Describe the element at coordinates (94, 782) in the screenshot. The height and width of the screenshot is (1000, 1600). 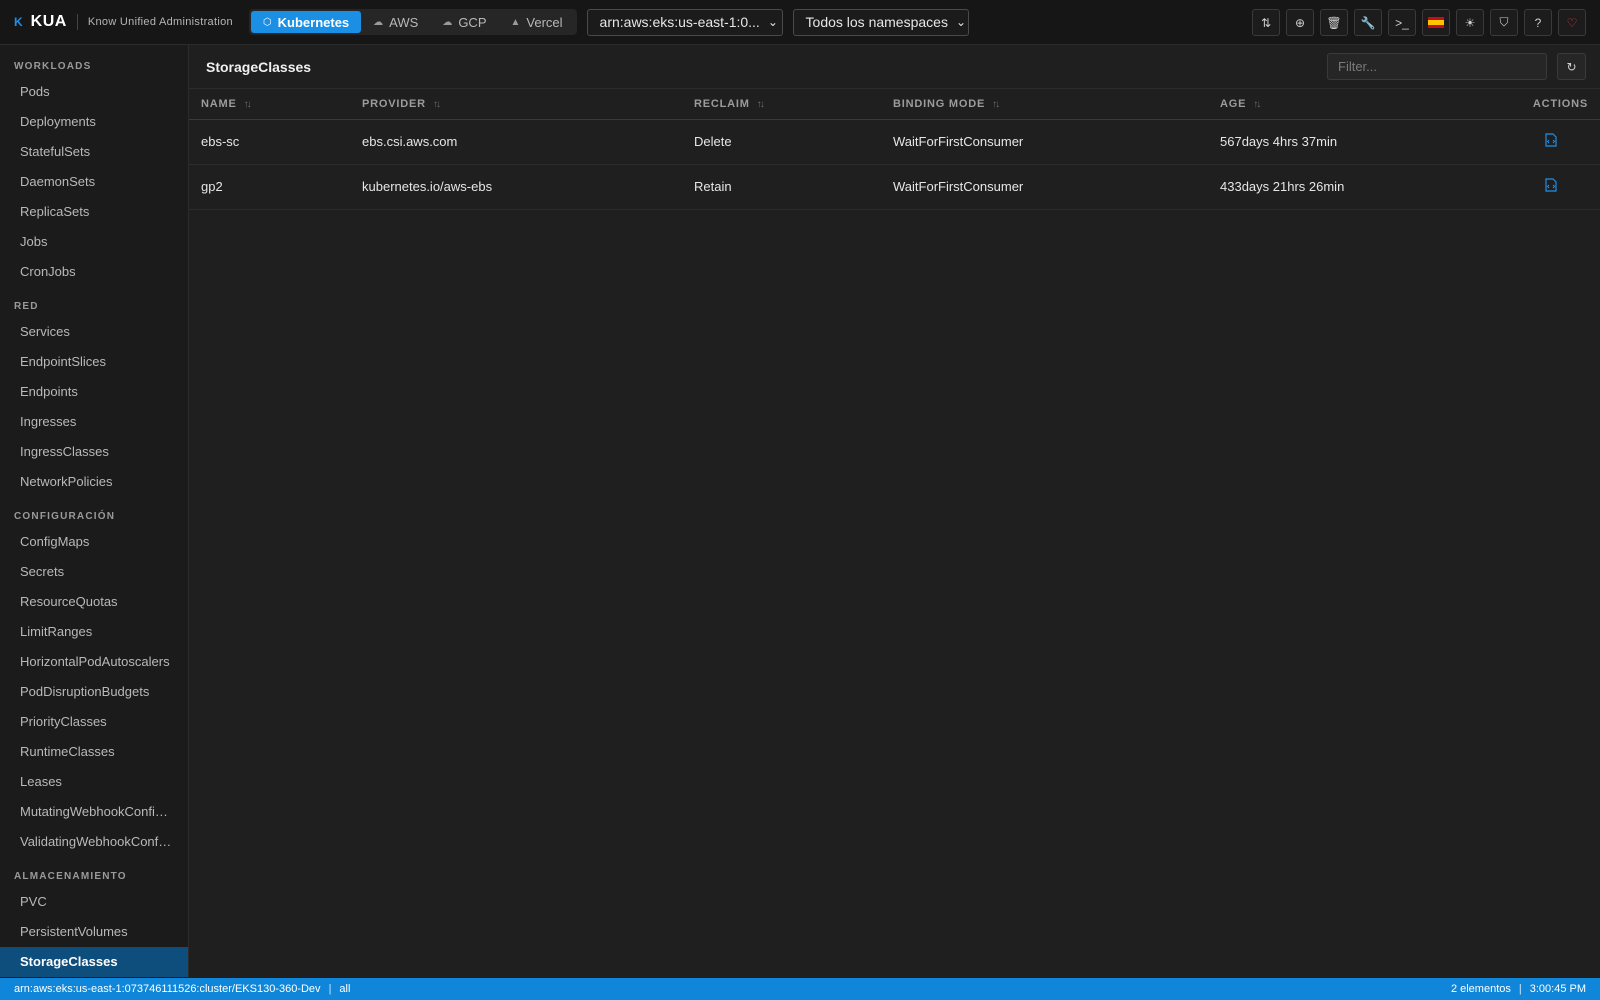
I see `sidebar-item-leases: Leases` at that location.